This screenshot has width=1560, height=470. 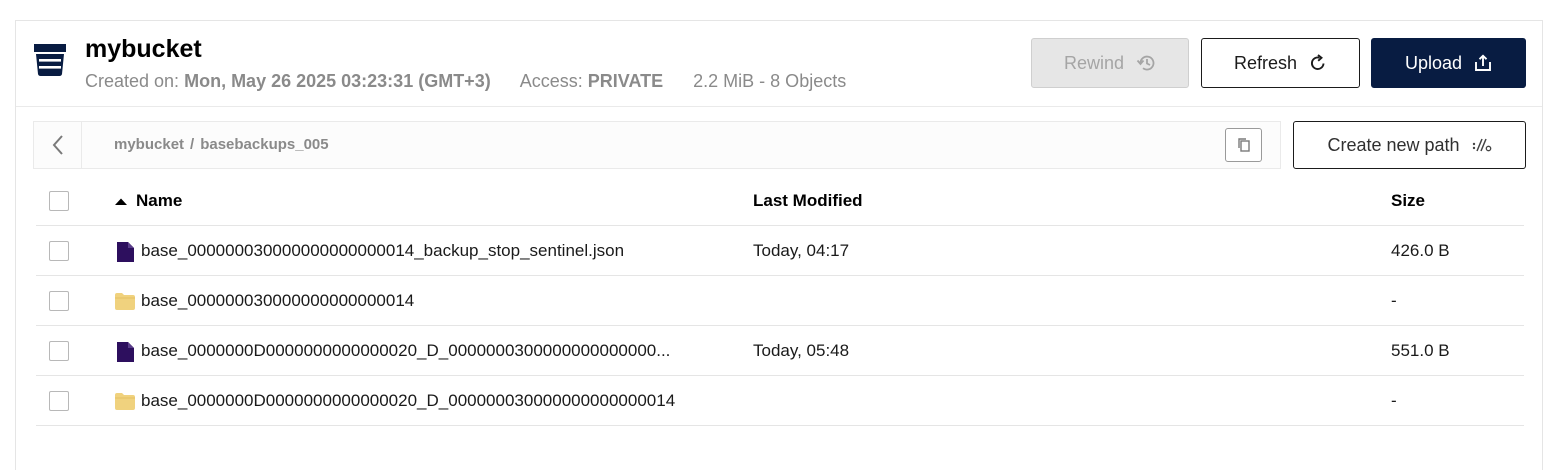 I want to click on name-cell: base_000000030000000000000014, so click(x=434, y=301).